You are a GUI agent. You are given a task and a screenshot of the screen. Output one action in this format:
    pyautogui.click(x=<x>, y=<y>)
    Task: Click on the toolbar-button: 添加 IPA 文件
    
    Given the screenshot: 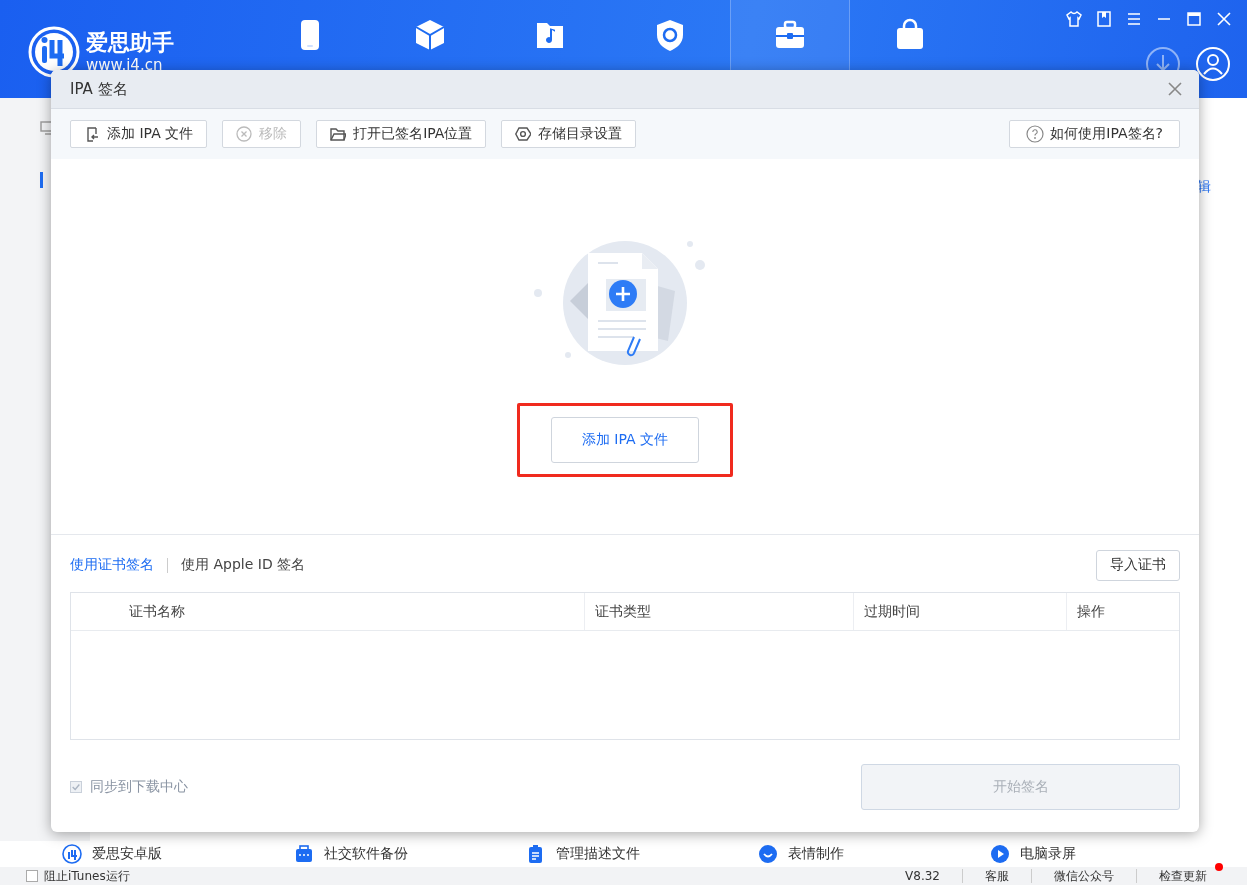 What is the action you would take?
    pyautogui.click(x=139, y=134)
    